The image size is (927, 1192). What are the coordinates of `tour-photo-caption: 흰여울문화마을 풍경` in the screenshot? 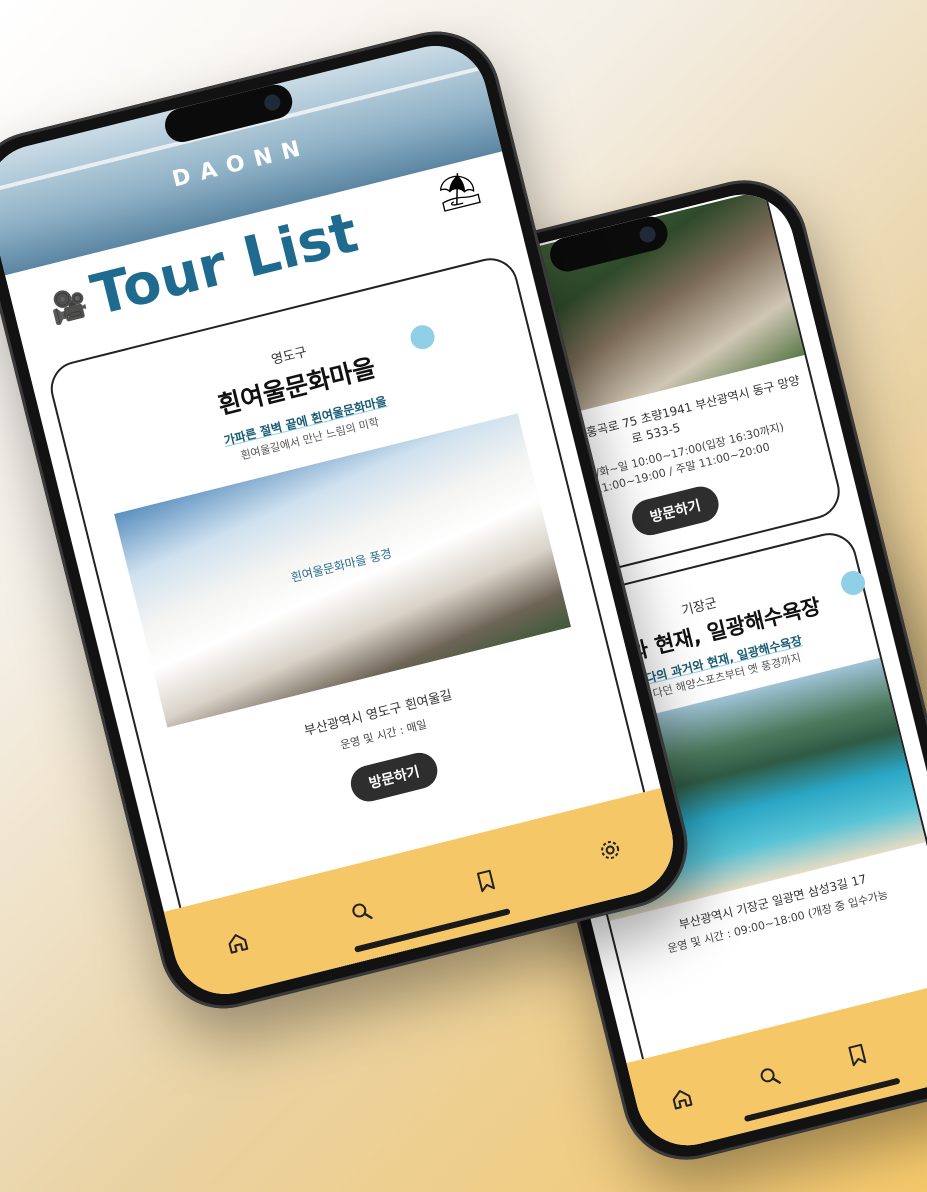 It's located at (341, 565).